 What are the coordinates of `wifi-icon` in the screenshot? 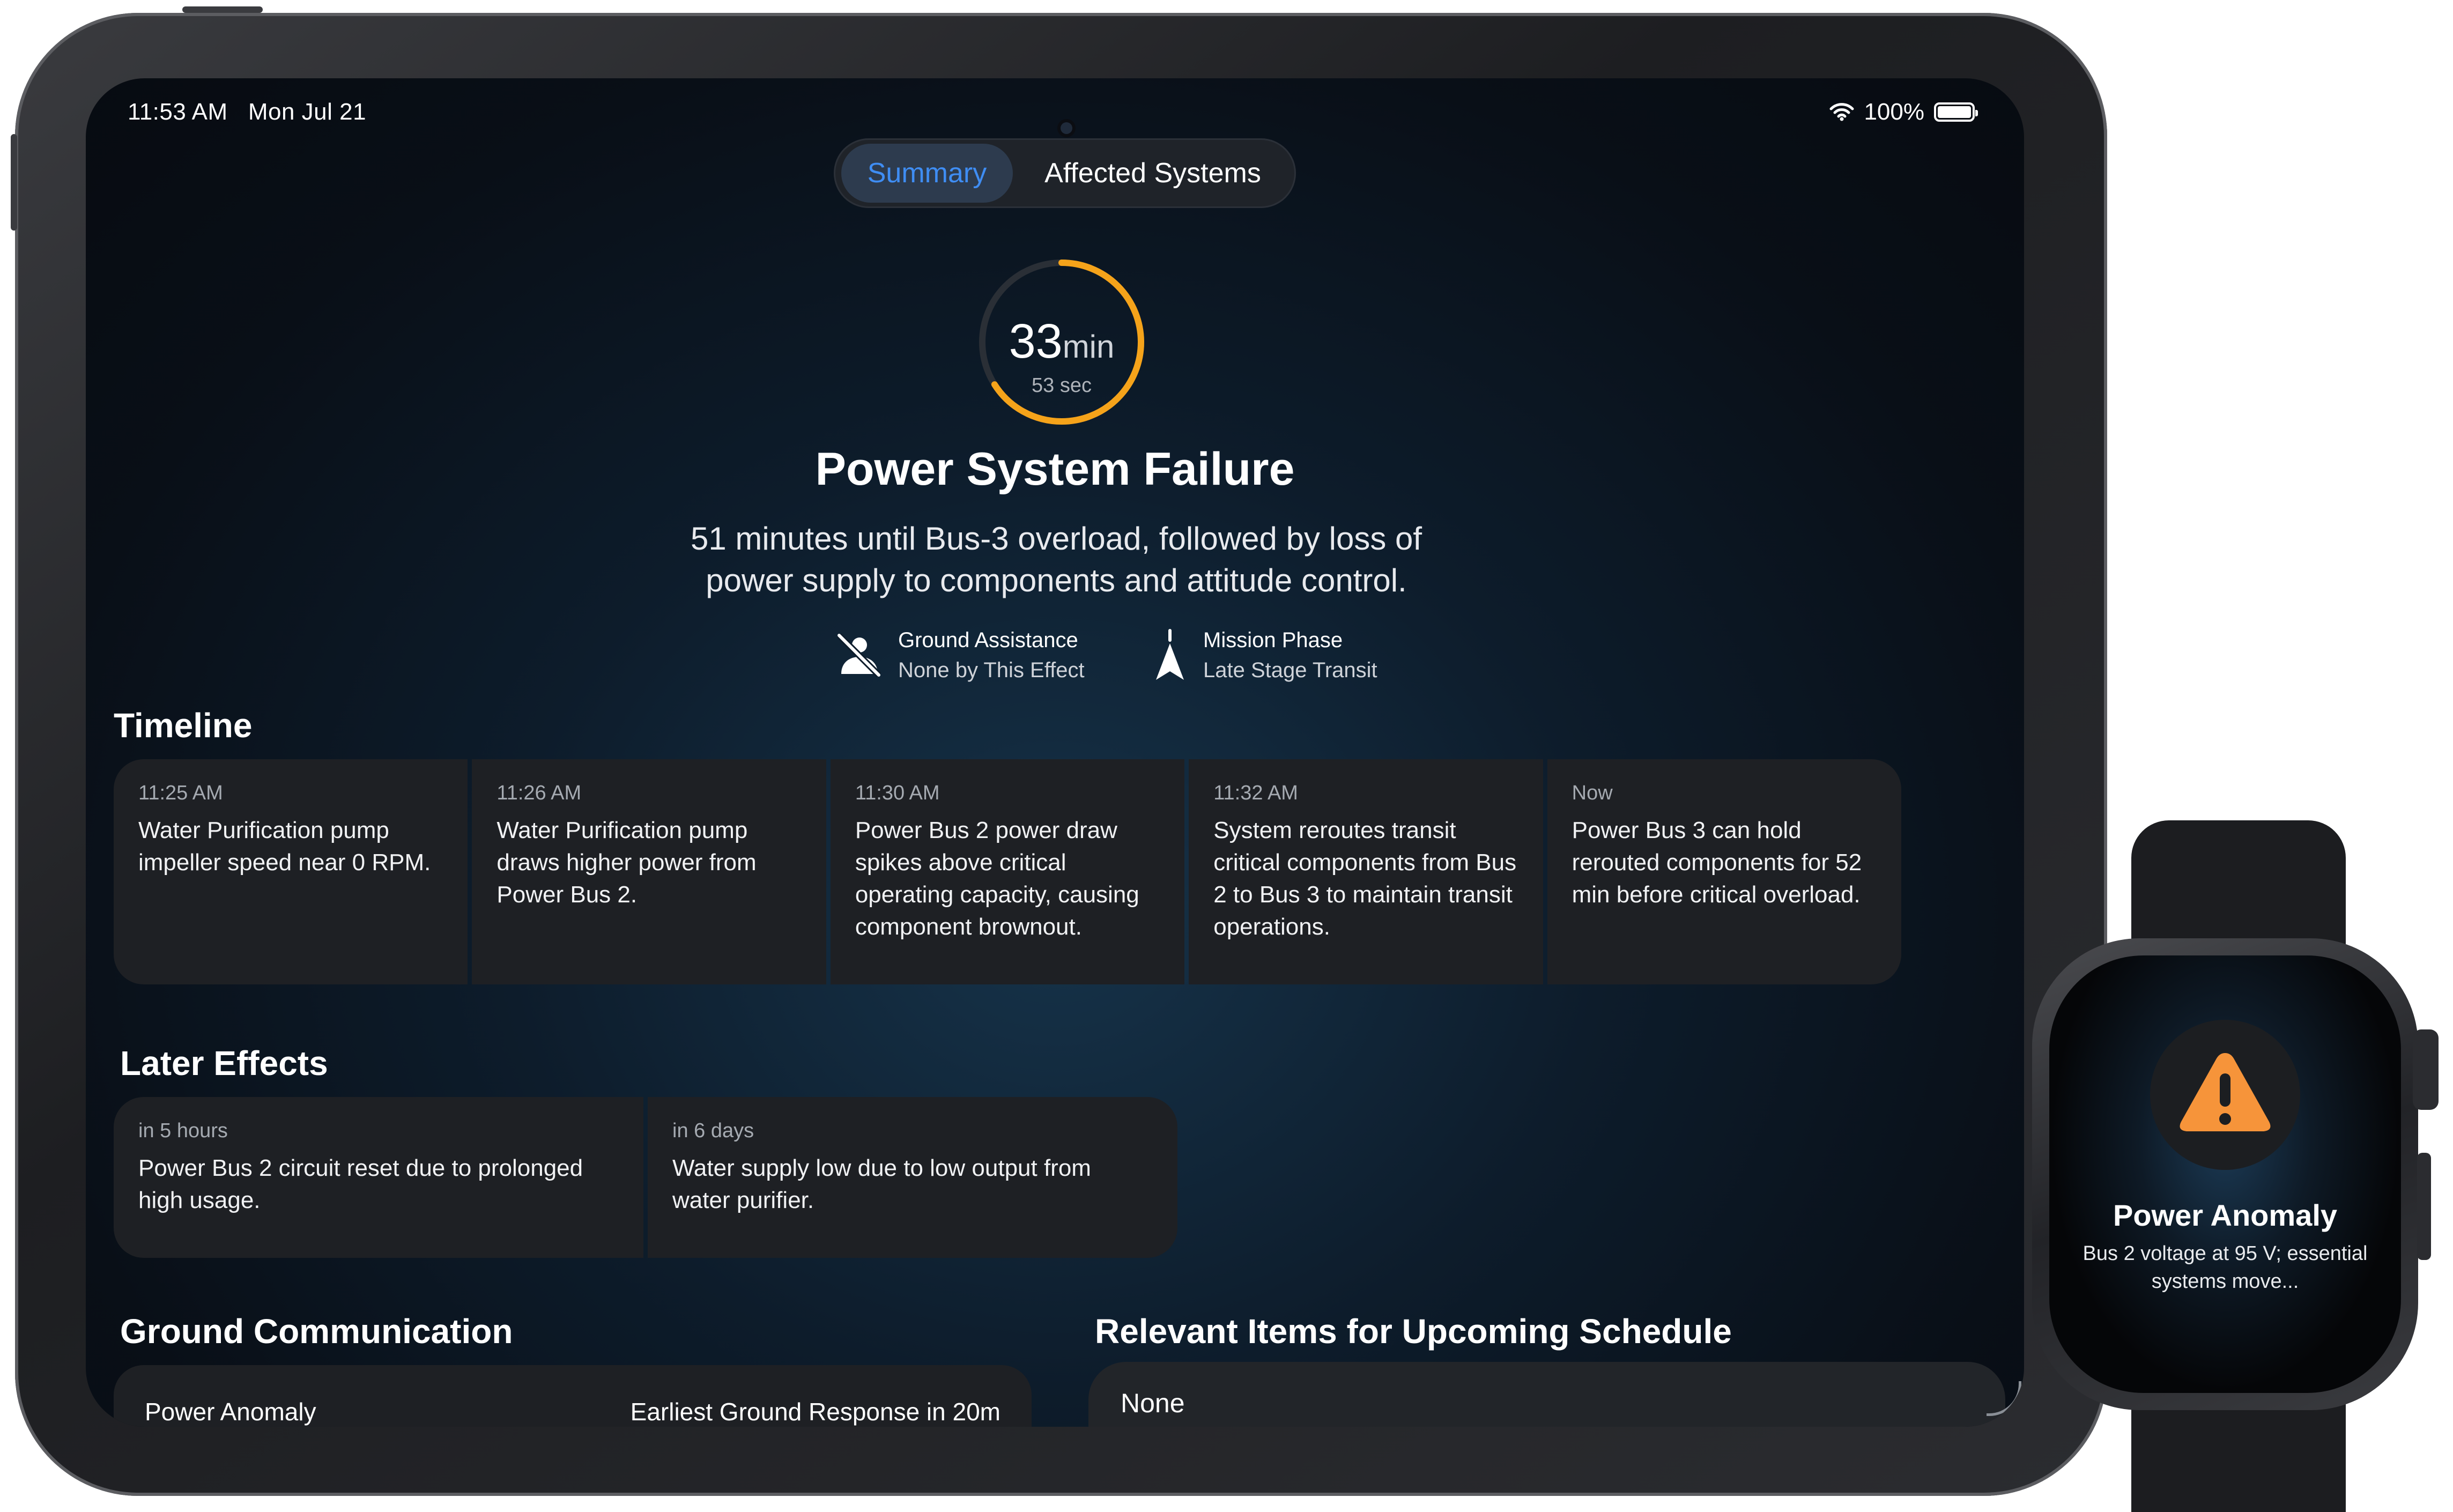 It's located at (1842, 112).